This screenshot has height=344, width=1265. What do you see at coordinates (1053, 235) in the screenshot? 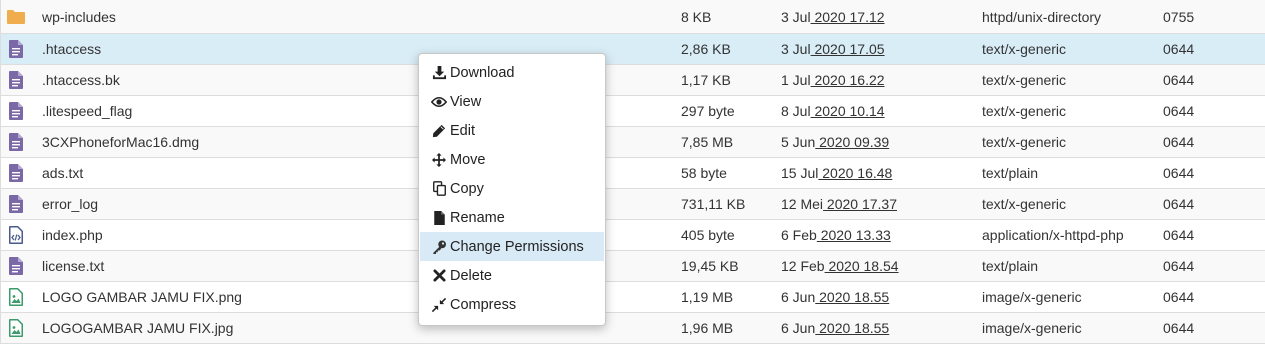
I see `file-type: application/x-httpd-php` at bounding box center [1053, 235].